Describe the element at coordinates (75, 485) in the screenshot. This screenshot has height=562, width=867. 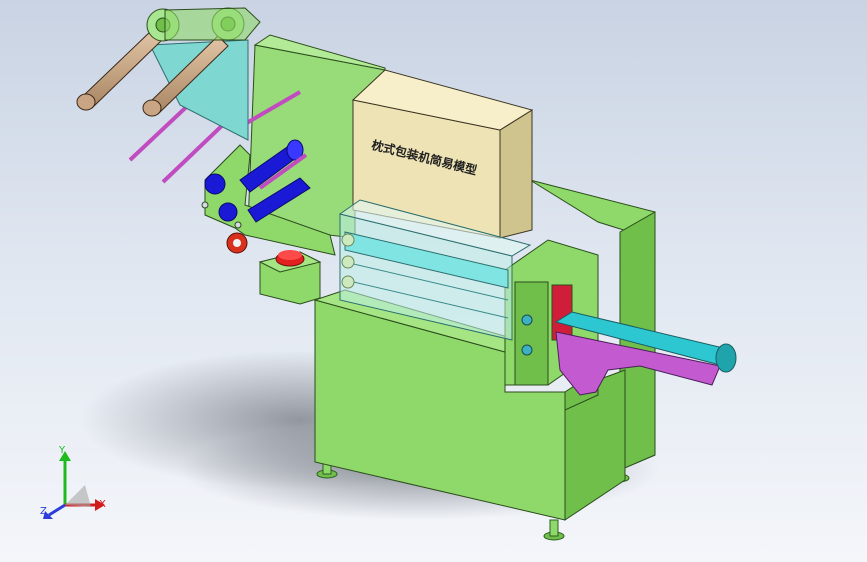
I see `axis-triad` at that location.